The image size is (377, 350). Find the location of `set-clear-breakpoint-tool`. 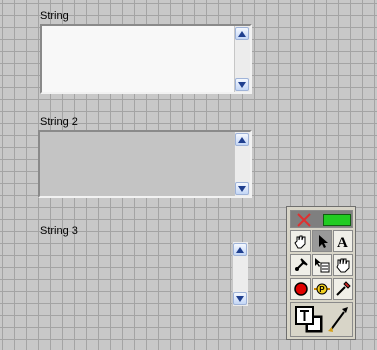

set-clear-breakpoint-tool is located at coordinates (300, 289).